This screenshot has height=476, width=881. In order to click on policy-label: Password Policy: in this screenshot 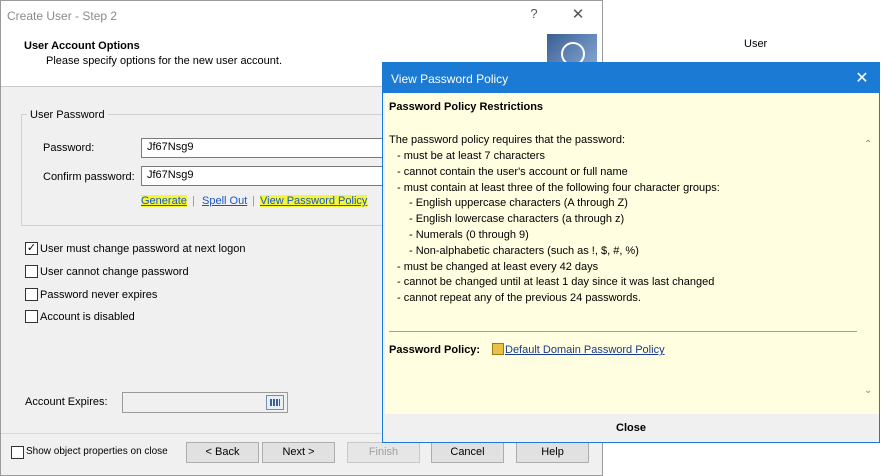, I will do `click(435, 350)`.